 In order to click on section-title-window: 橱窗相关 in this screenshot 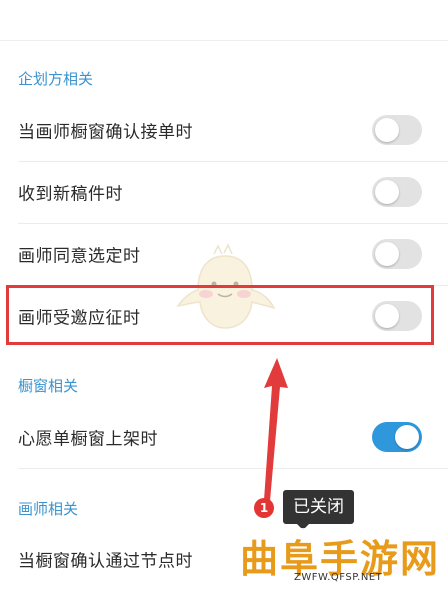, I will do `click(48, 386)`.